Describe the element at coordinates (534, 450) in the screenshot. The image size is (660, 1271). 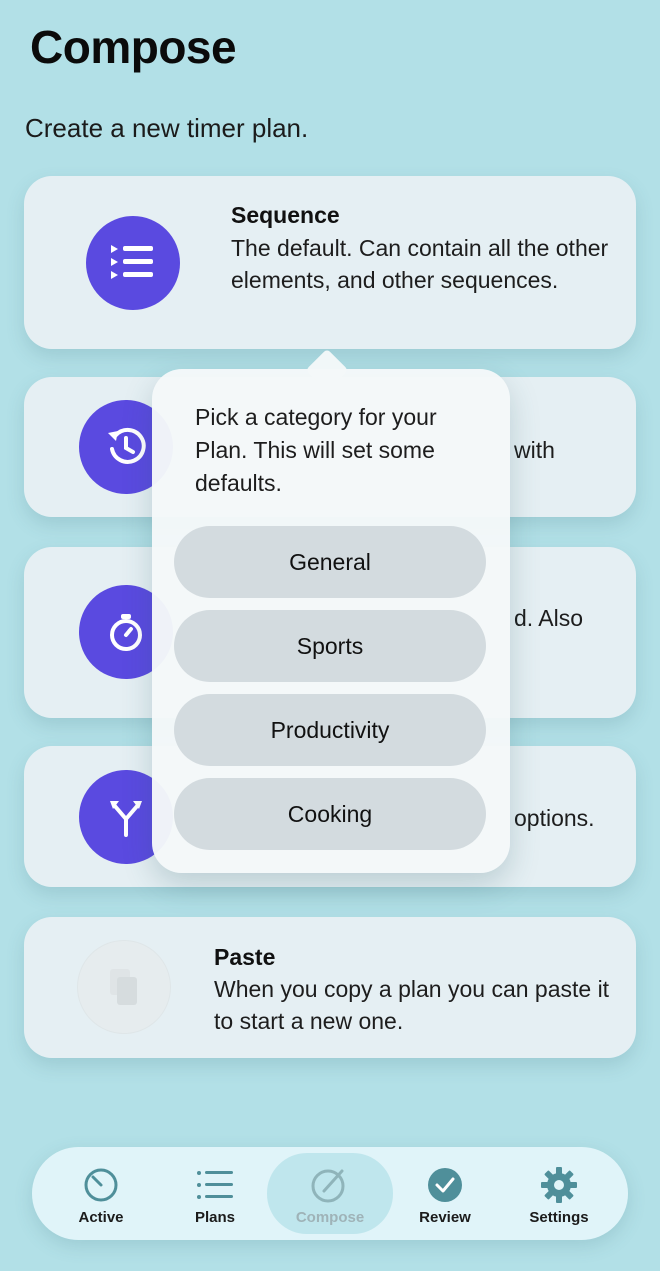
I see `card-2-text-fragment: with` at that location.